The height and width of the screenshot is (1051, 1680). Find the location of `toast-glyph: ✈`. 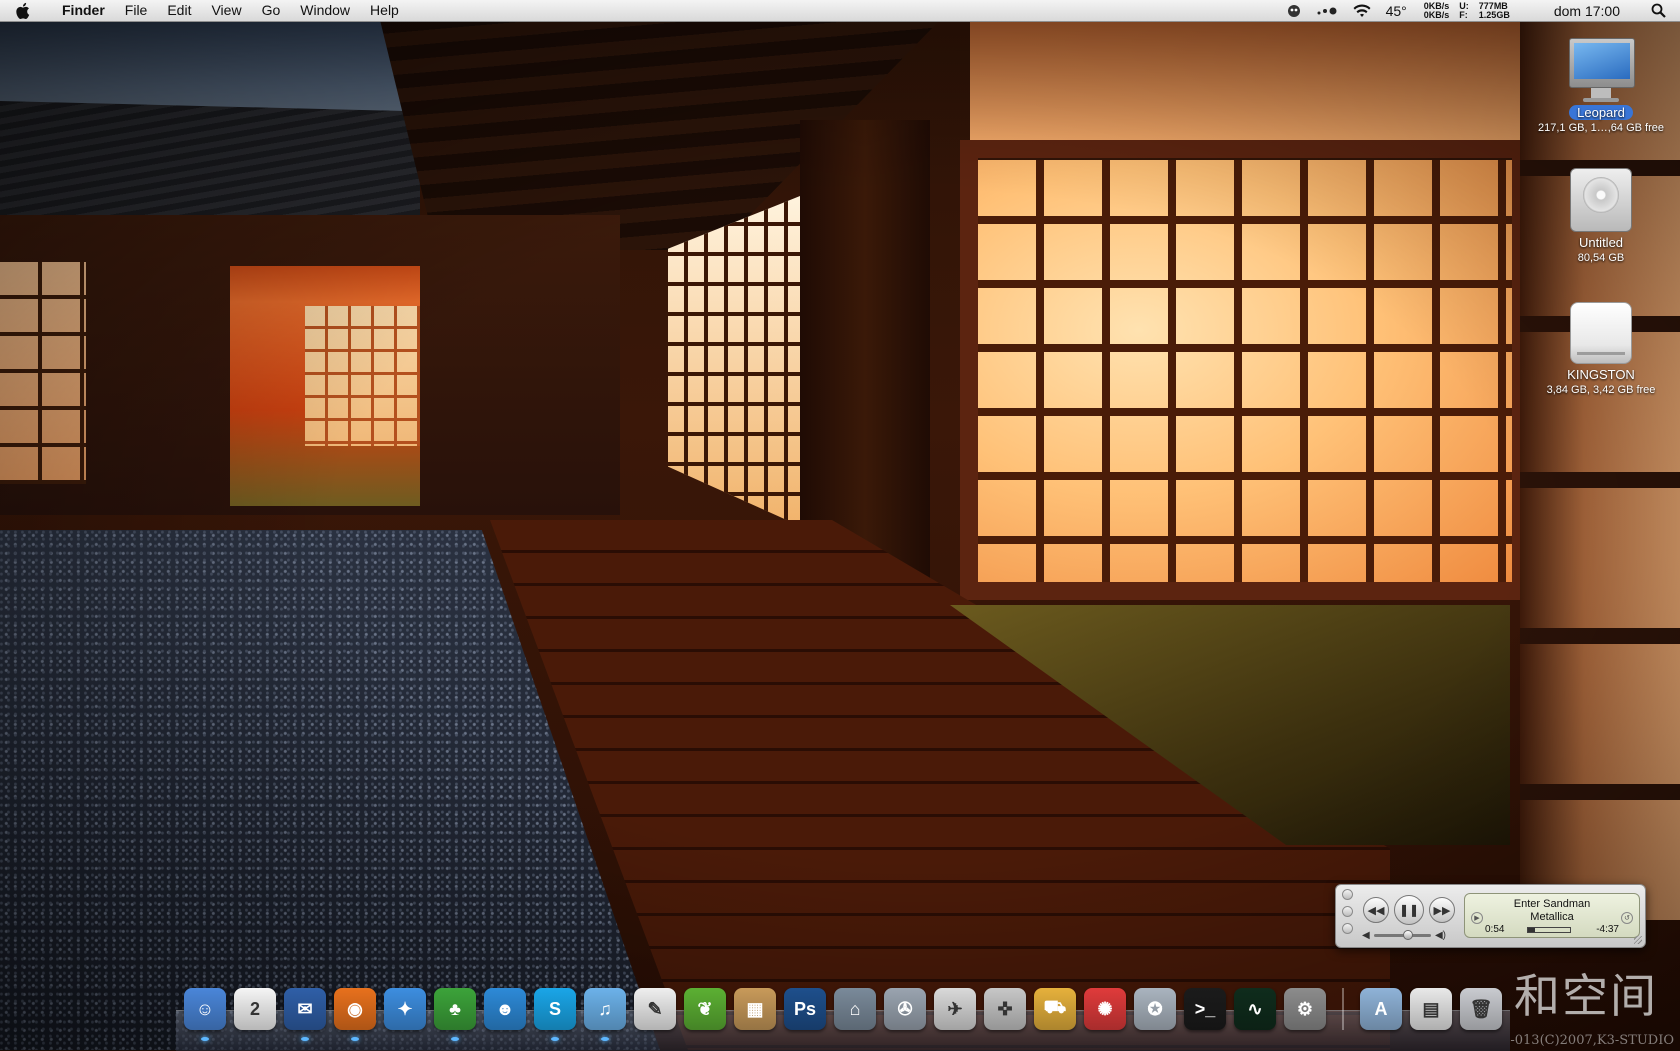

toast-glyph: ✈ is located at coordinates (955, 1008).